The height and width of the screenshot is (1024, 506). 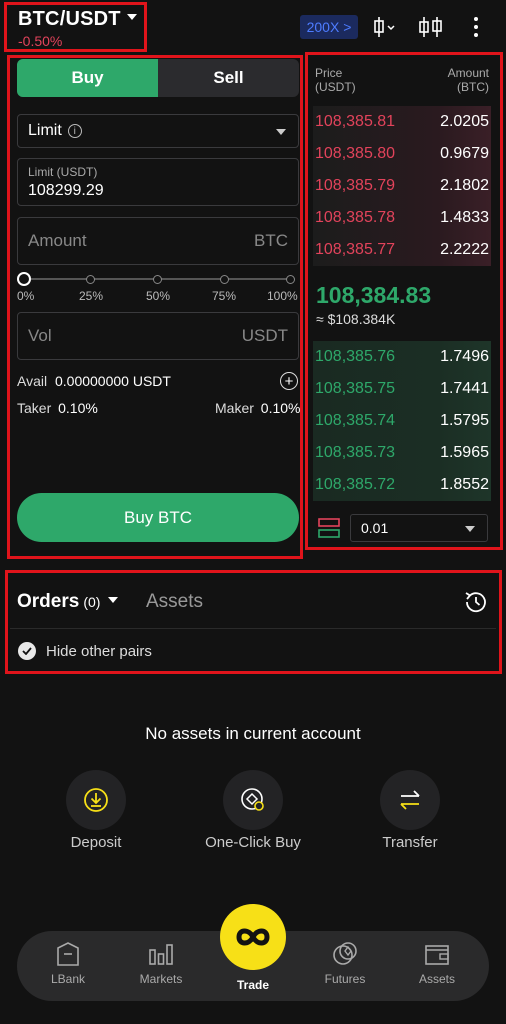 I want to click on nav-item-lbank: LBank, so click(x=68, y=963).